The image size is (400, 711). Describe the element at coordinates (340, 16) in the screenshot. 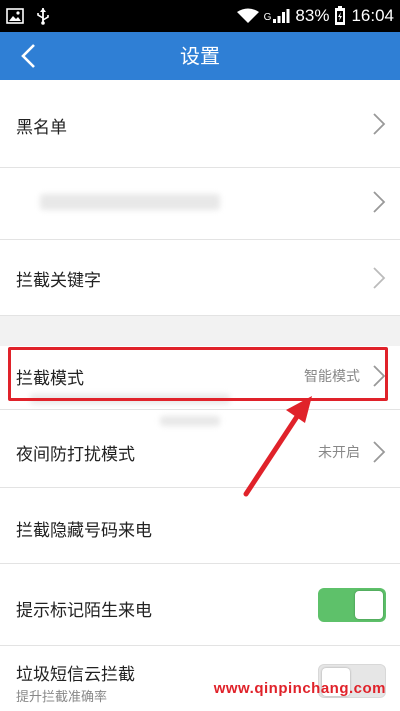

I see `battery-icon` at that location.